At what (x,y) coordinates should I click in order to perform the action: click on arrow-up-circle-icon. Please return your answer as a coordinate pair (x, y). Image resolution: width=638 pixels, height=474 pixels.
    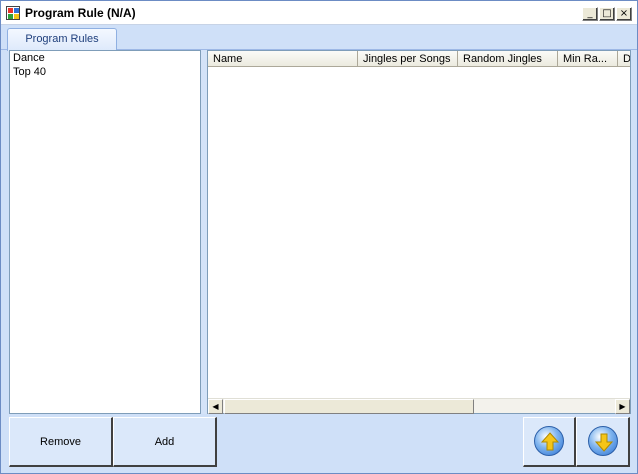
    Looking at the image, I should click on (549, 440).